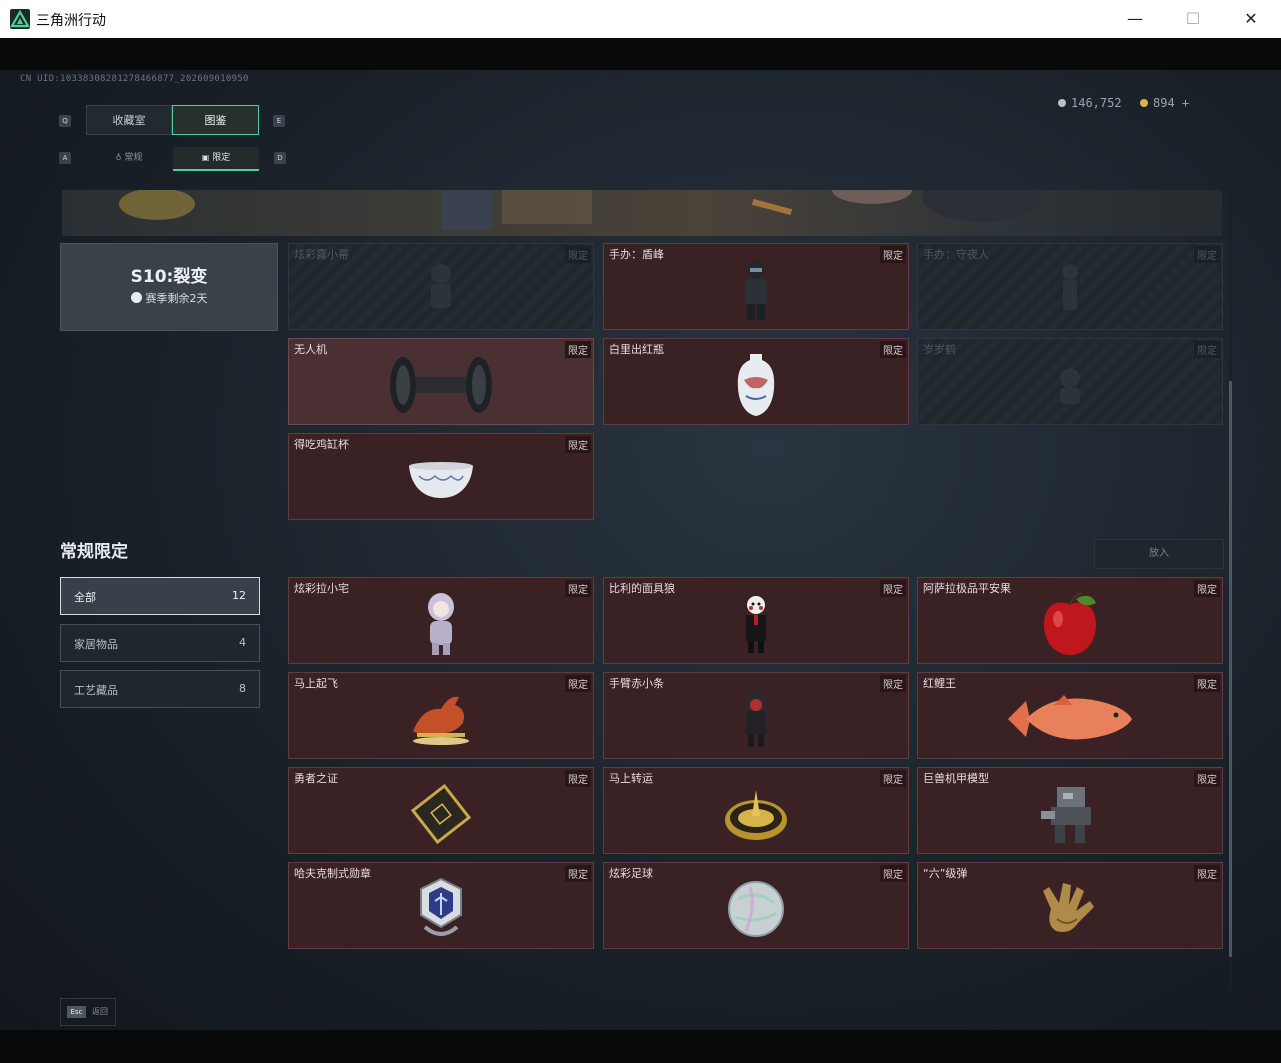 The width and height of the screenshot is (1281, 1063). What do you see at coordinates (160, 596) in the screenshot?
I see `filter-all: 全部 12` at bounding box center [160, 596].